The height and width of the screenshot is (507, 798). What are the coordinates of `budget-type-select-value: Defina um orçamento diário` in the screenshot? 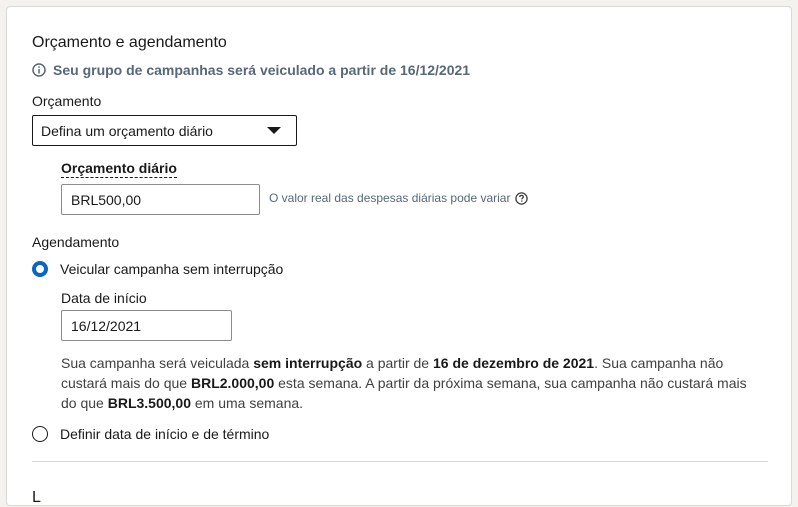 It's located at (127, 130).